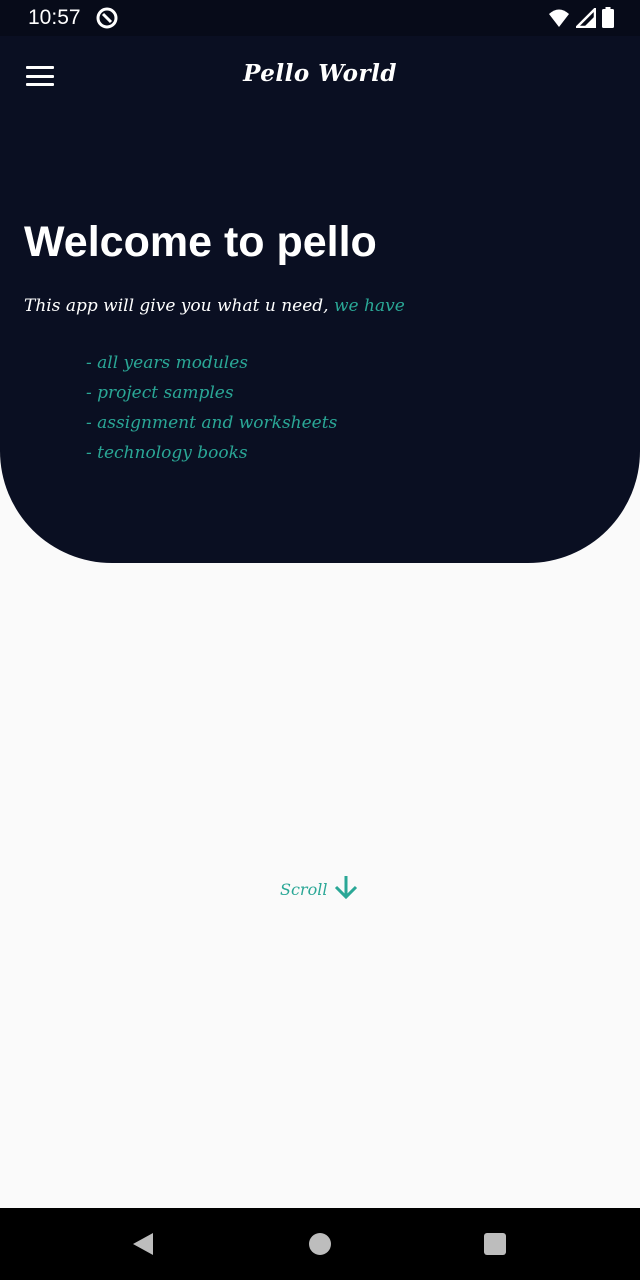 This screenshot has width=640, height=1280. What do you see at coordinates (143, 1246) in the screenshot?
I see `back-icon` at bounding box center [143, 1246].